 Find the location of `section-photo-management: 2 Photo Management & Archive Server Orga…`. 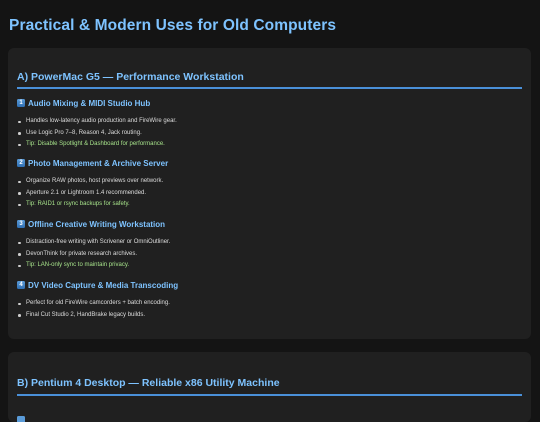

section-photo-management: 2 Photo Management & Archive Server Orga… is located at coordinates (269, 182).